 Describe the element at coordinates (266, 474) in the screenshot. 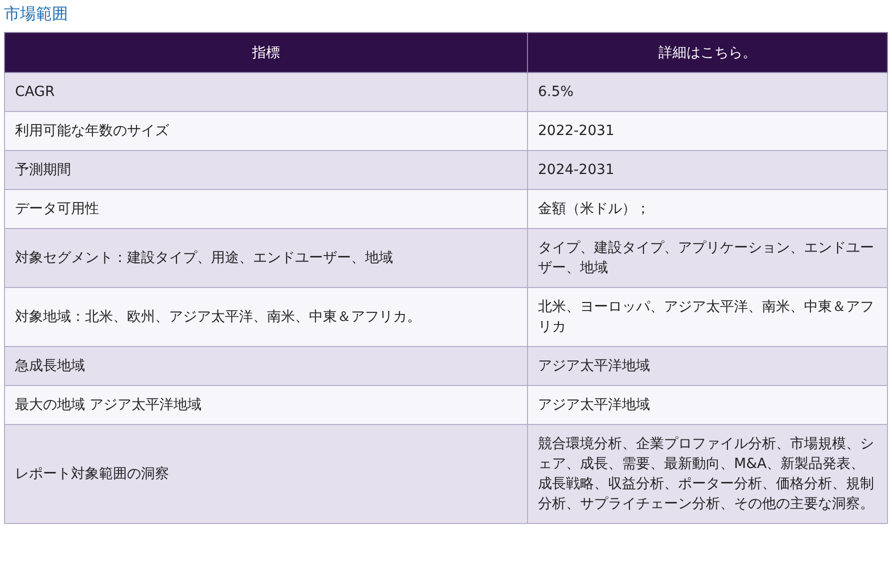

I see `table-cell: レポート対象範囲の洞察` at that location.